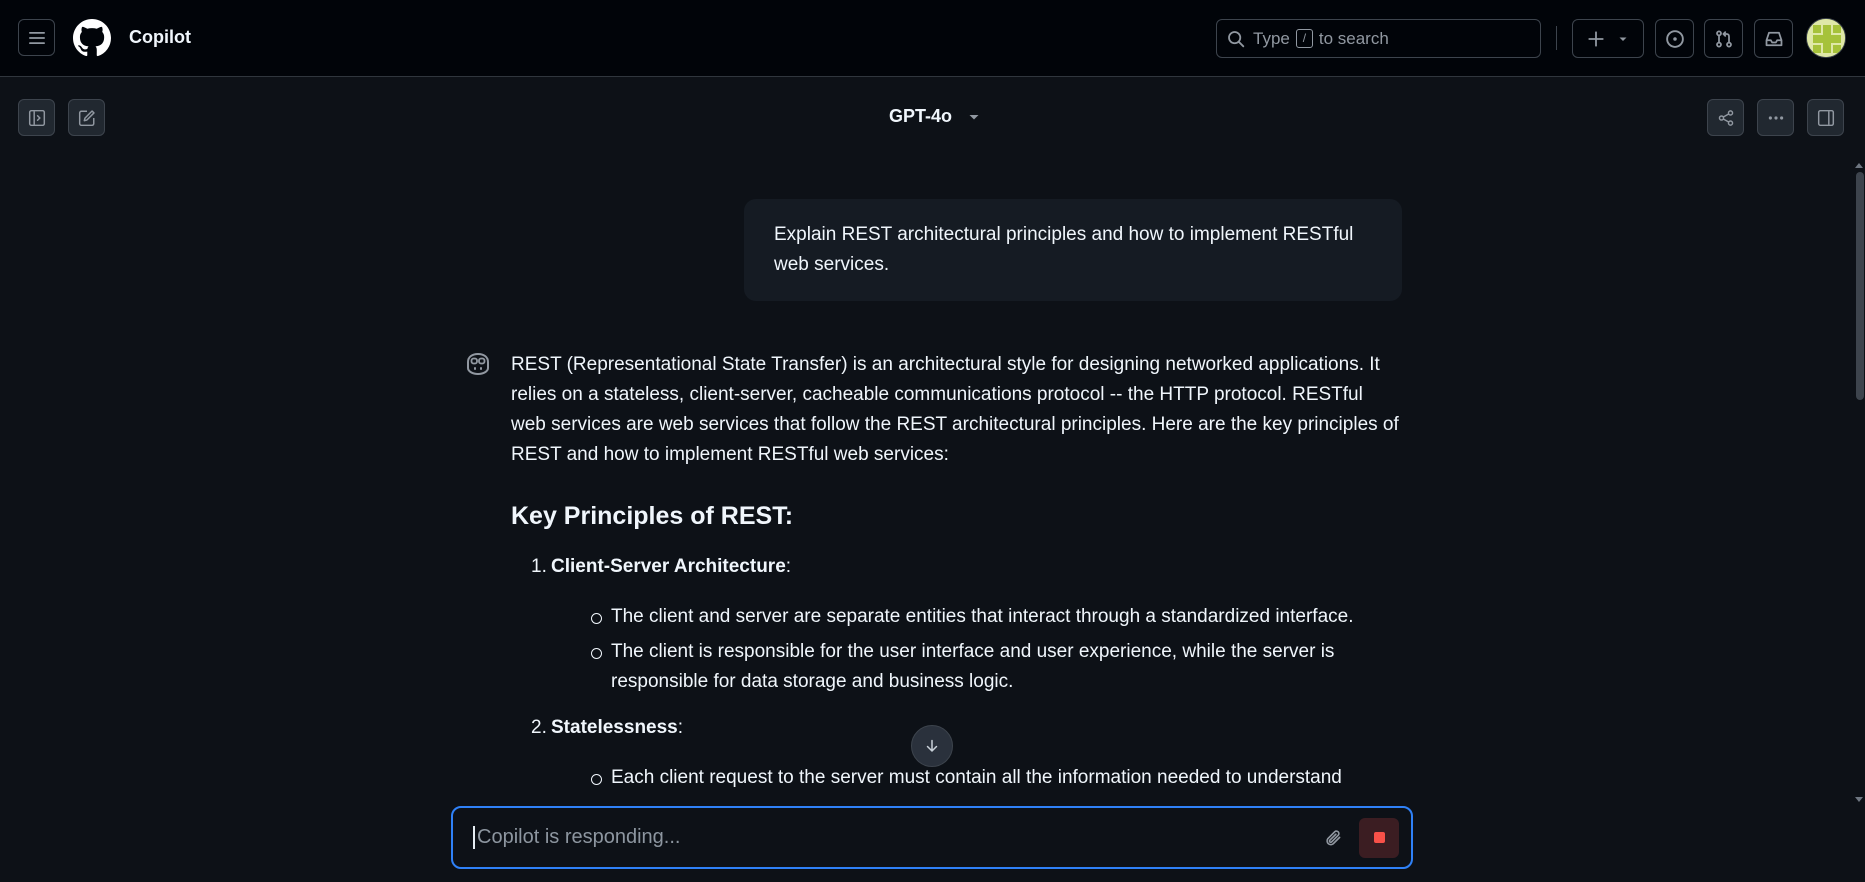  I want to click on new-chat-button, so click(86, 117).